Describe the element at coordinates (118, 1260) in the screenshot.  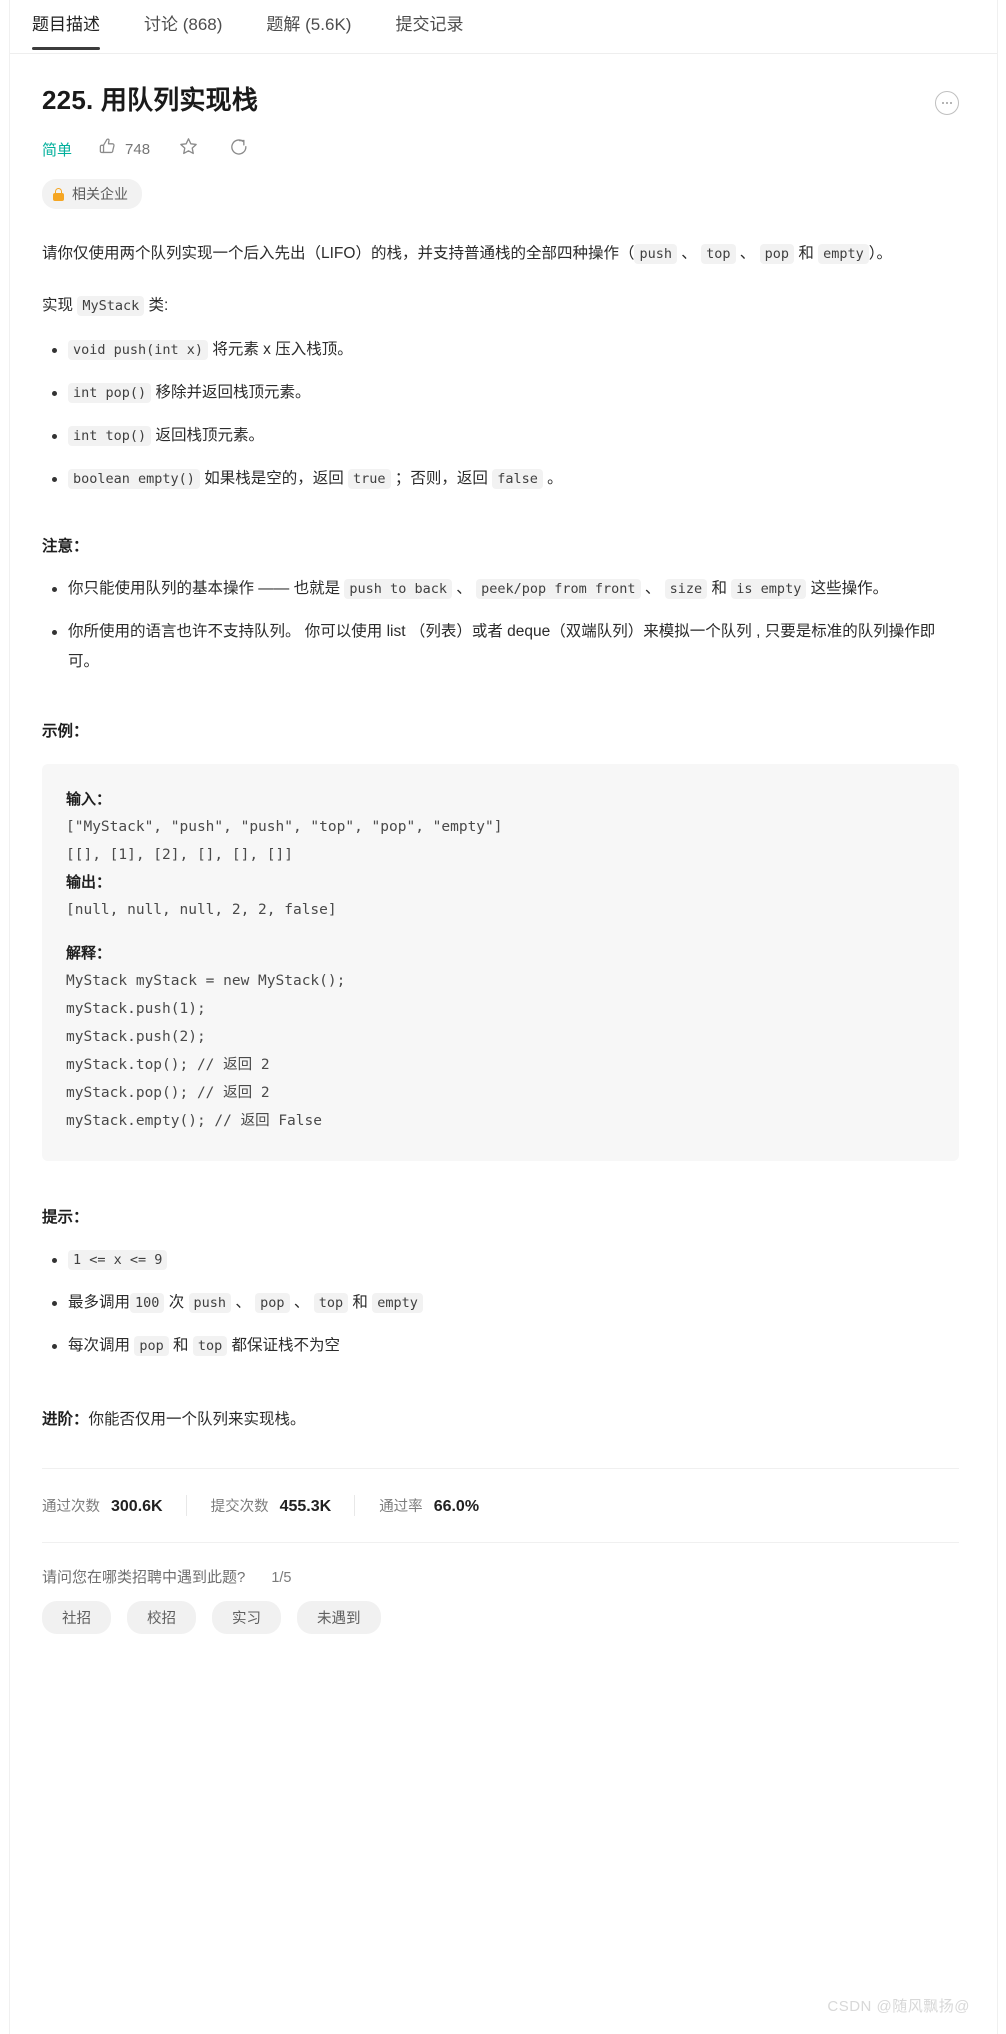
I see `inline-code: 1 <= x <= 9` at that location.